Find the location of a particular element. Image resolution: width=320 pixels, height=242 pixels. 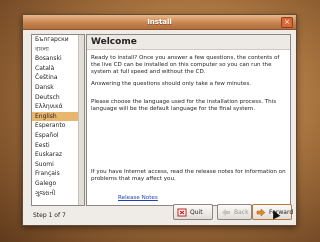

quit-button: Quit is located at coordinates (193, 212).